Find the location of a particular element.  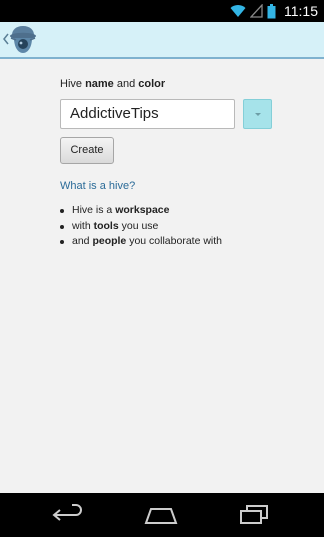

wifi-icon is located at coordinates (238, 11).